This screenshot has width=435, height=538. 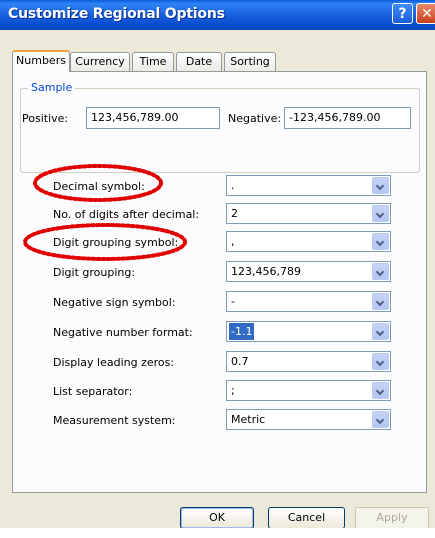 I want to click on apply-button: Apply, so click(x=392, y=517).